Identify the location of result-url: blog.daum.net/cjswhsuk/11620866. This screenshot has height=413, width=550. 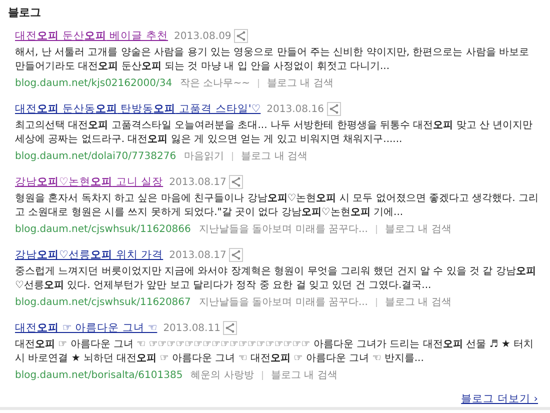
(103, 229).